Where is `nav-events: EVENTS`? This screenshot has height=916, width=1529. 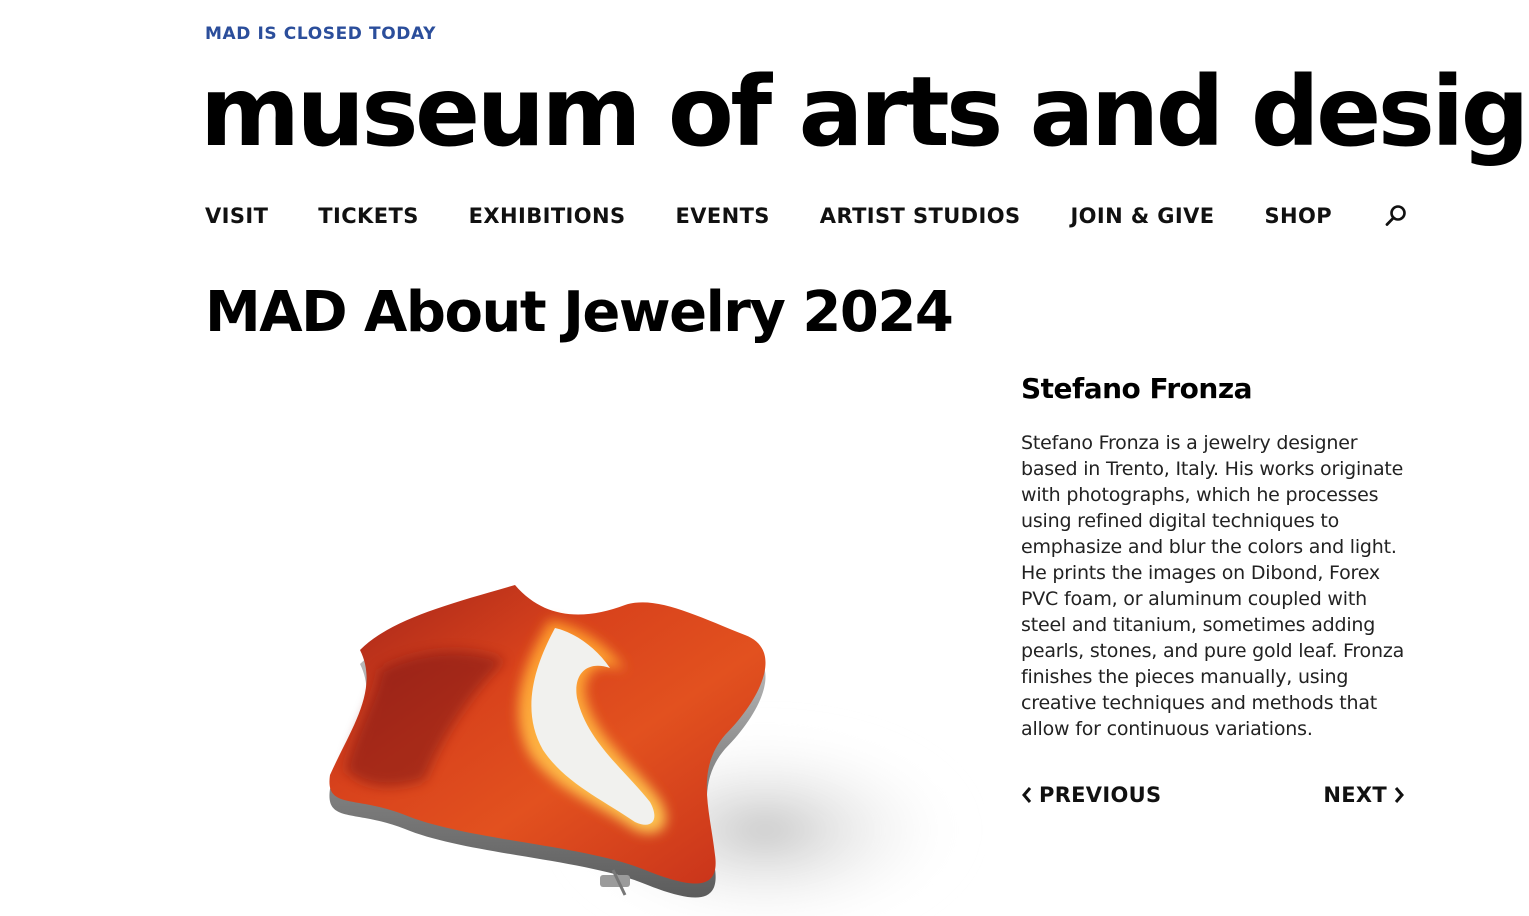 nav-events: EVENTS is located at coordinates (722, 216).